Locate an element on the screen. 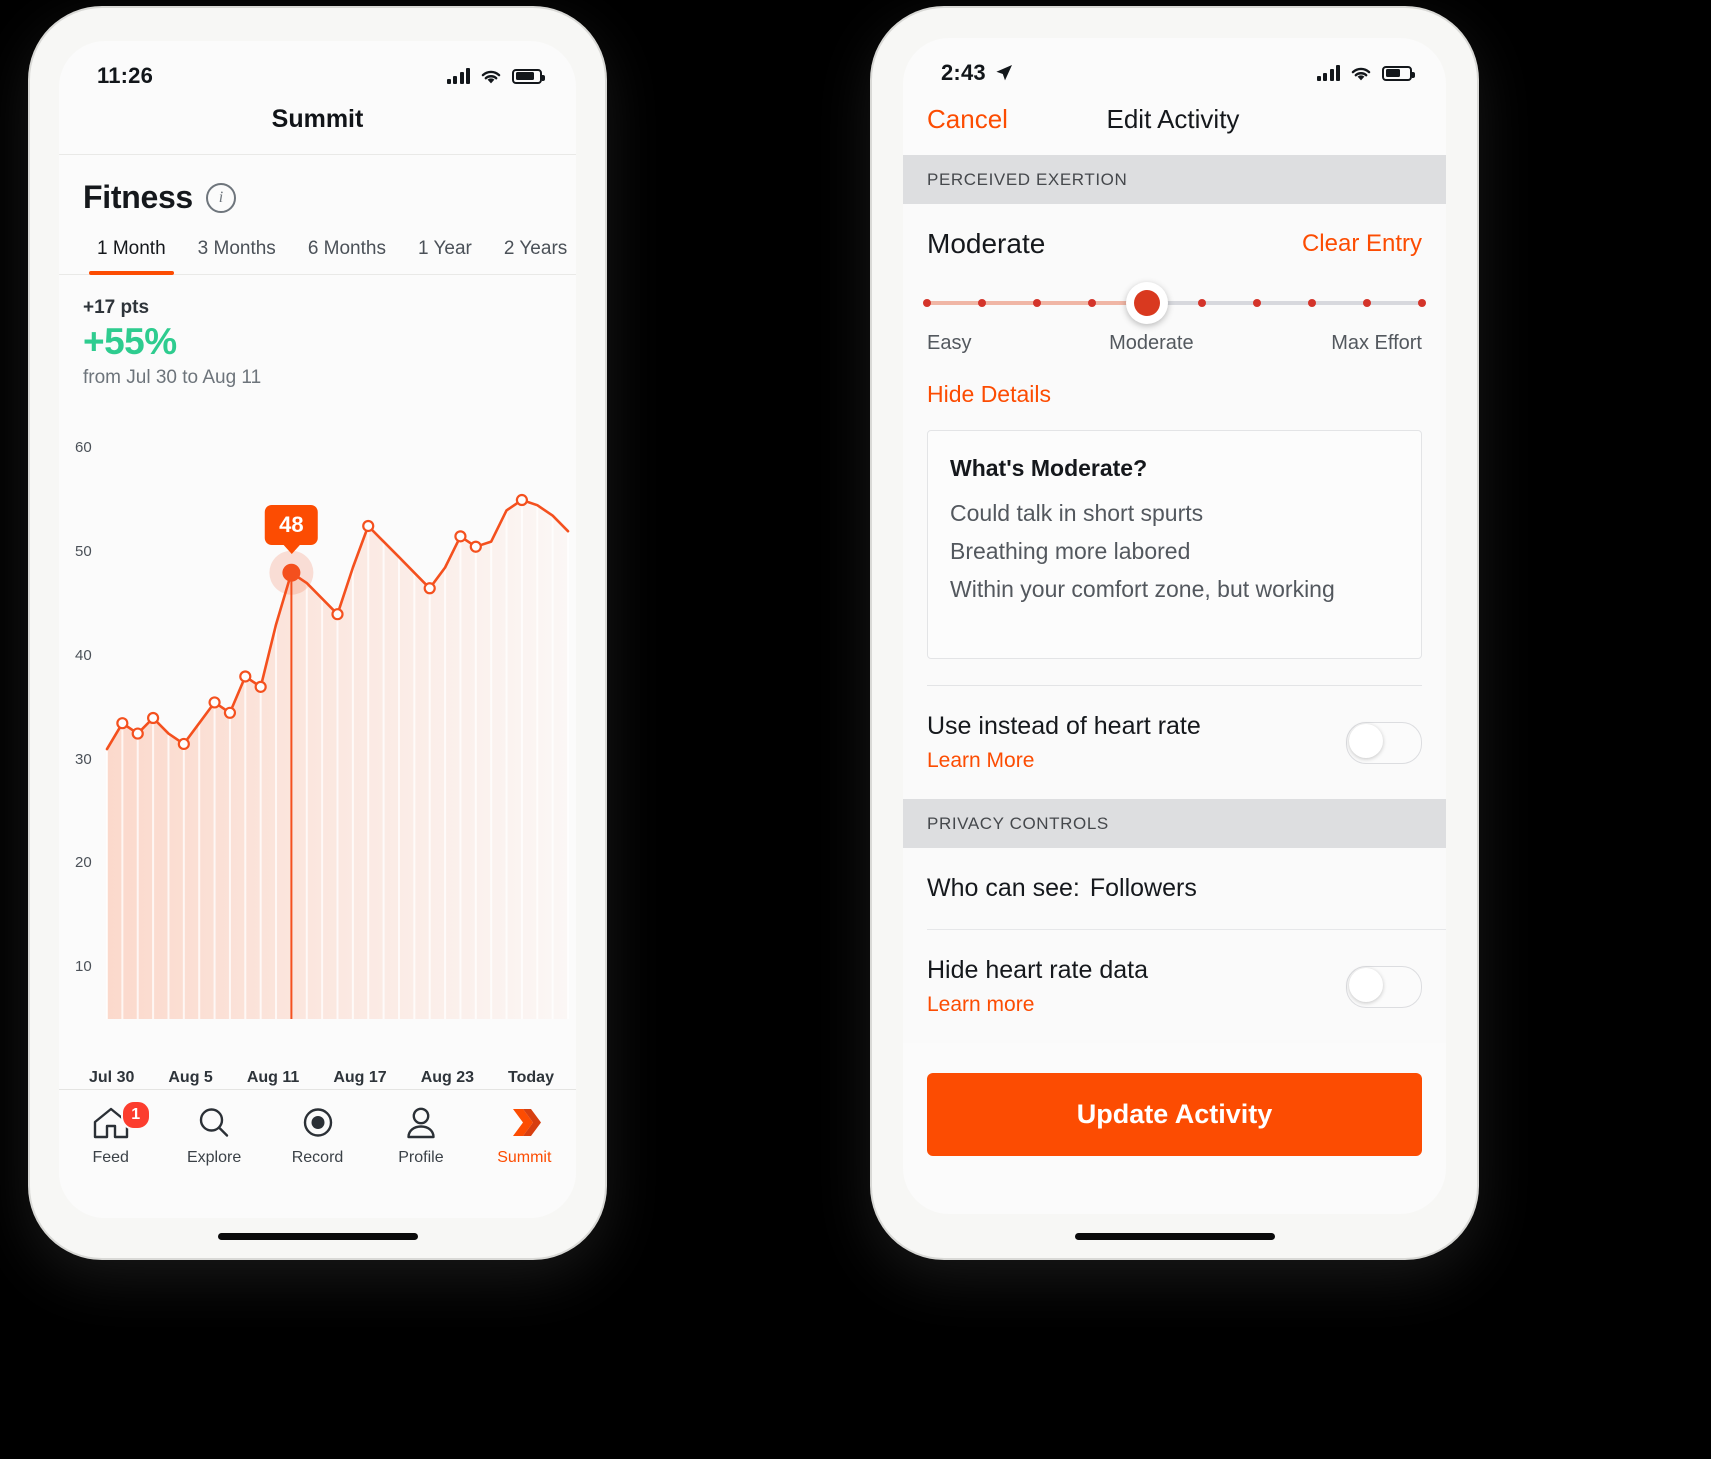  status-time-right: 2:43 is located at coordinates (963, 72).